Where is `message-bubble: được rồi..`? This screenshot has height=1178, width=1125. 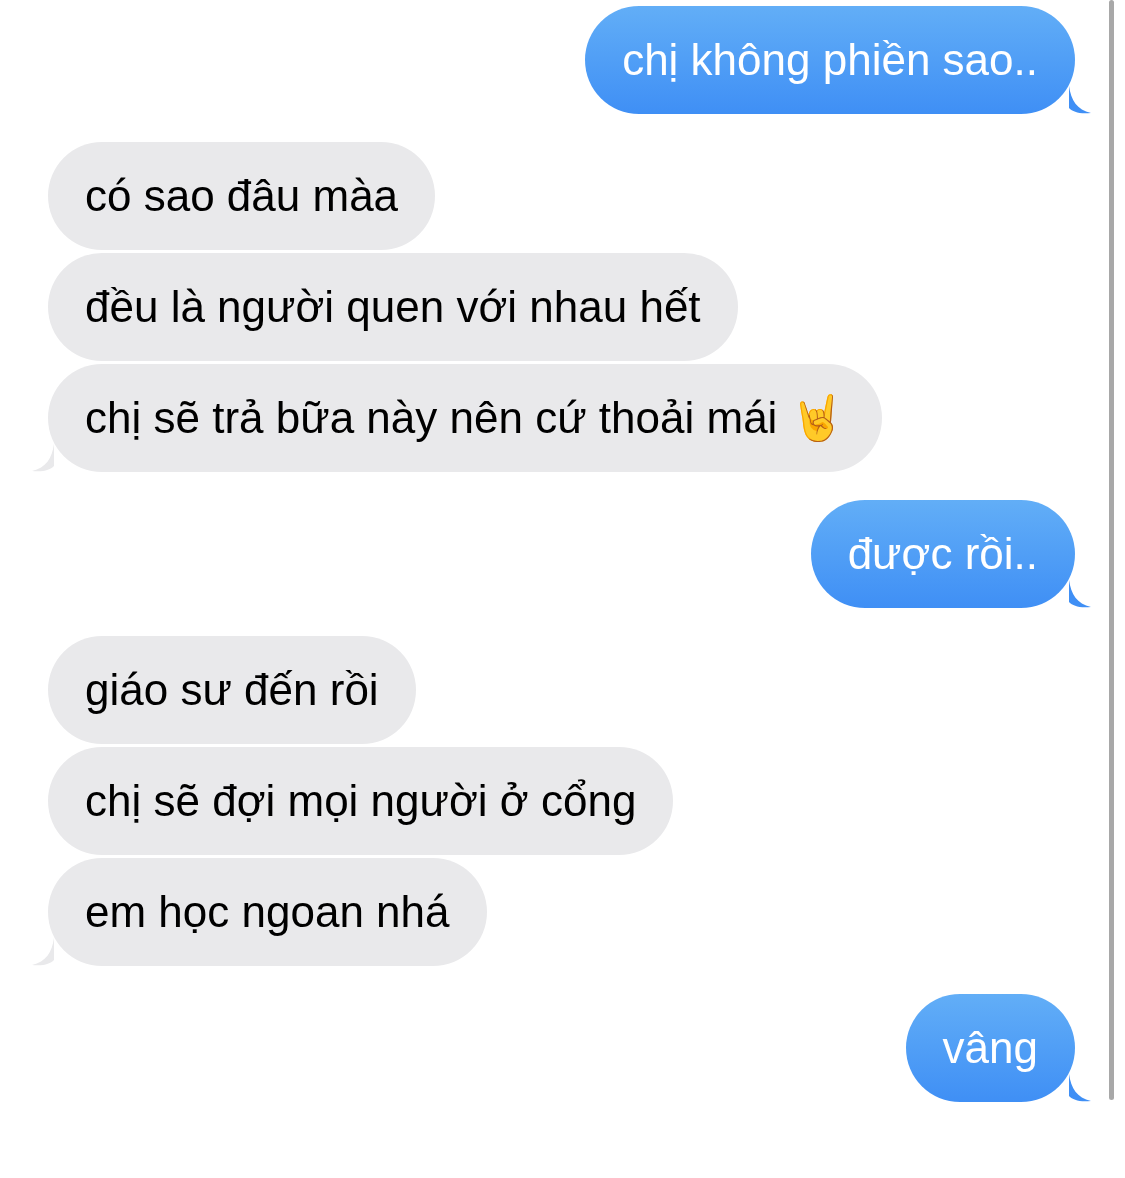 message-bubble: được rồi.. is located at coordinates (942, 554).